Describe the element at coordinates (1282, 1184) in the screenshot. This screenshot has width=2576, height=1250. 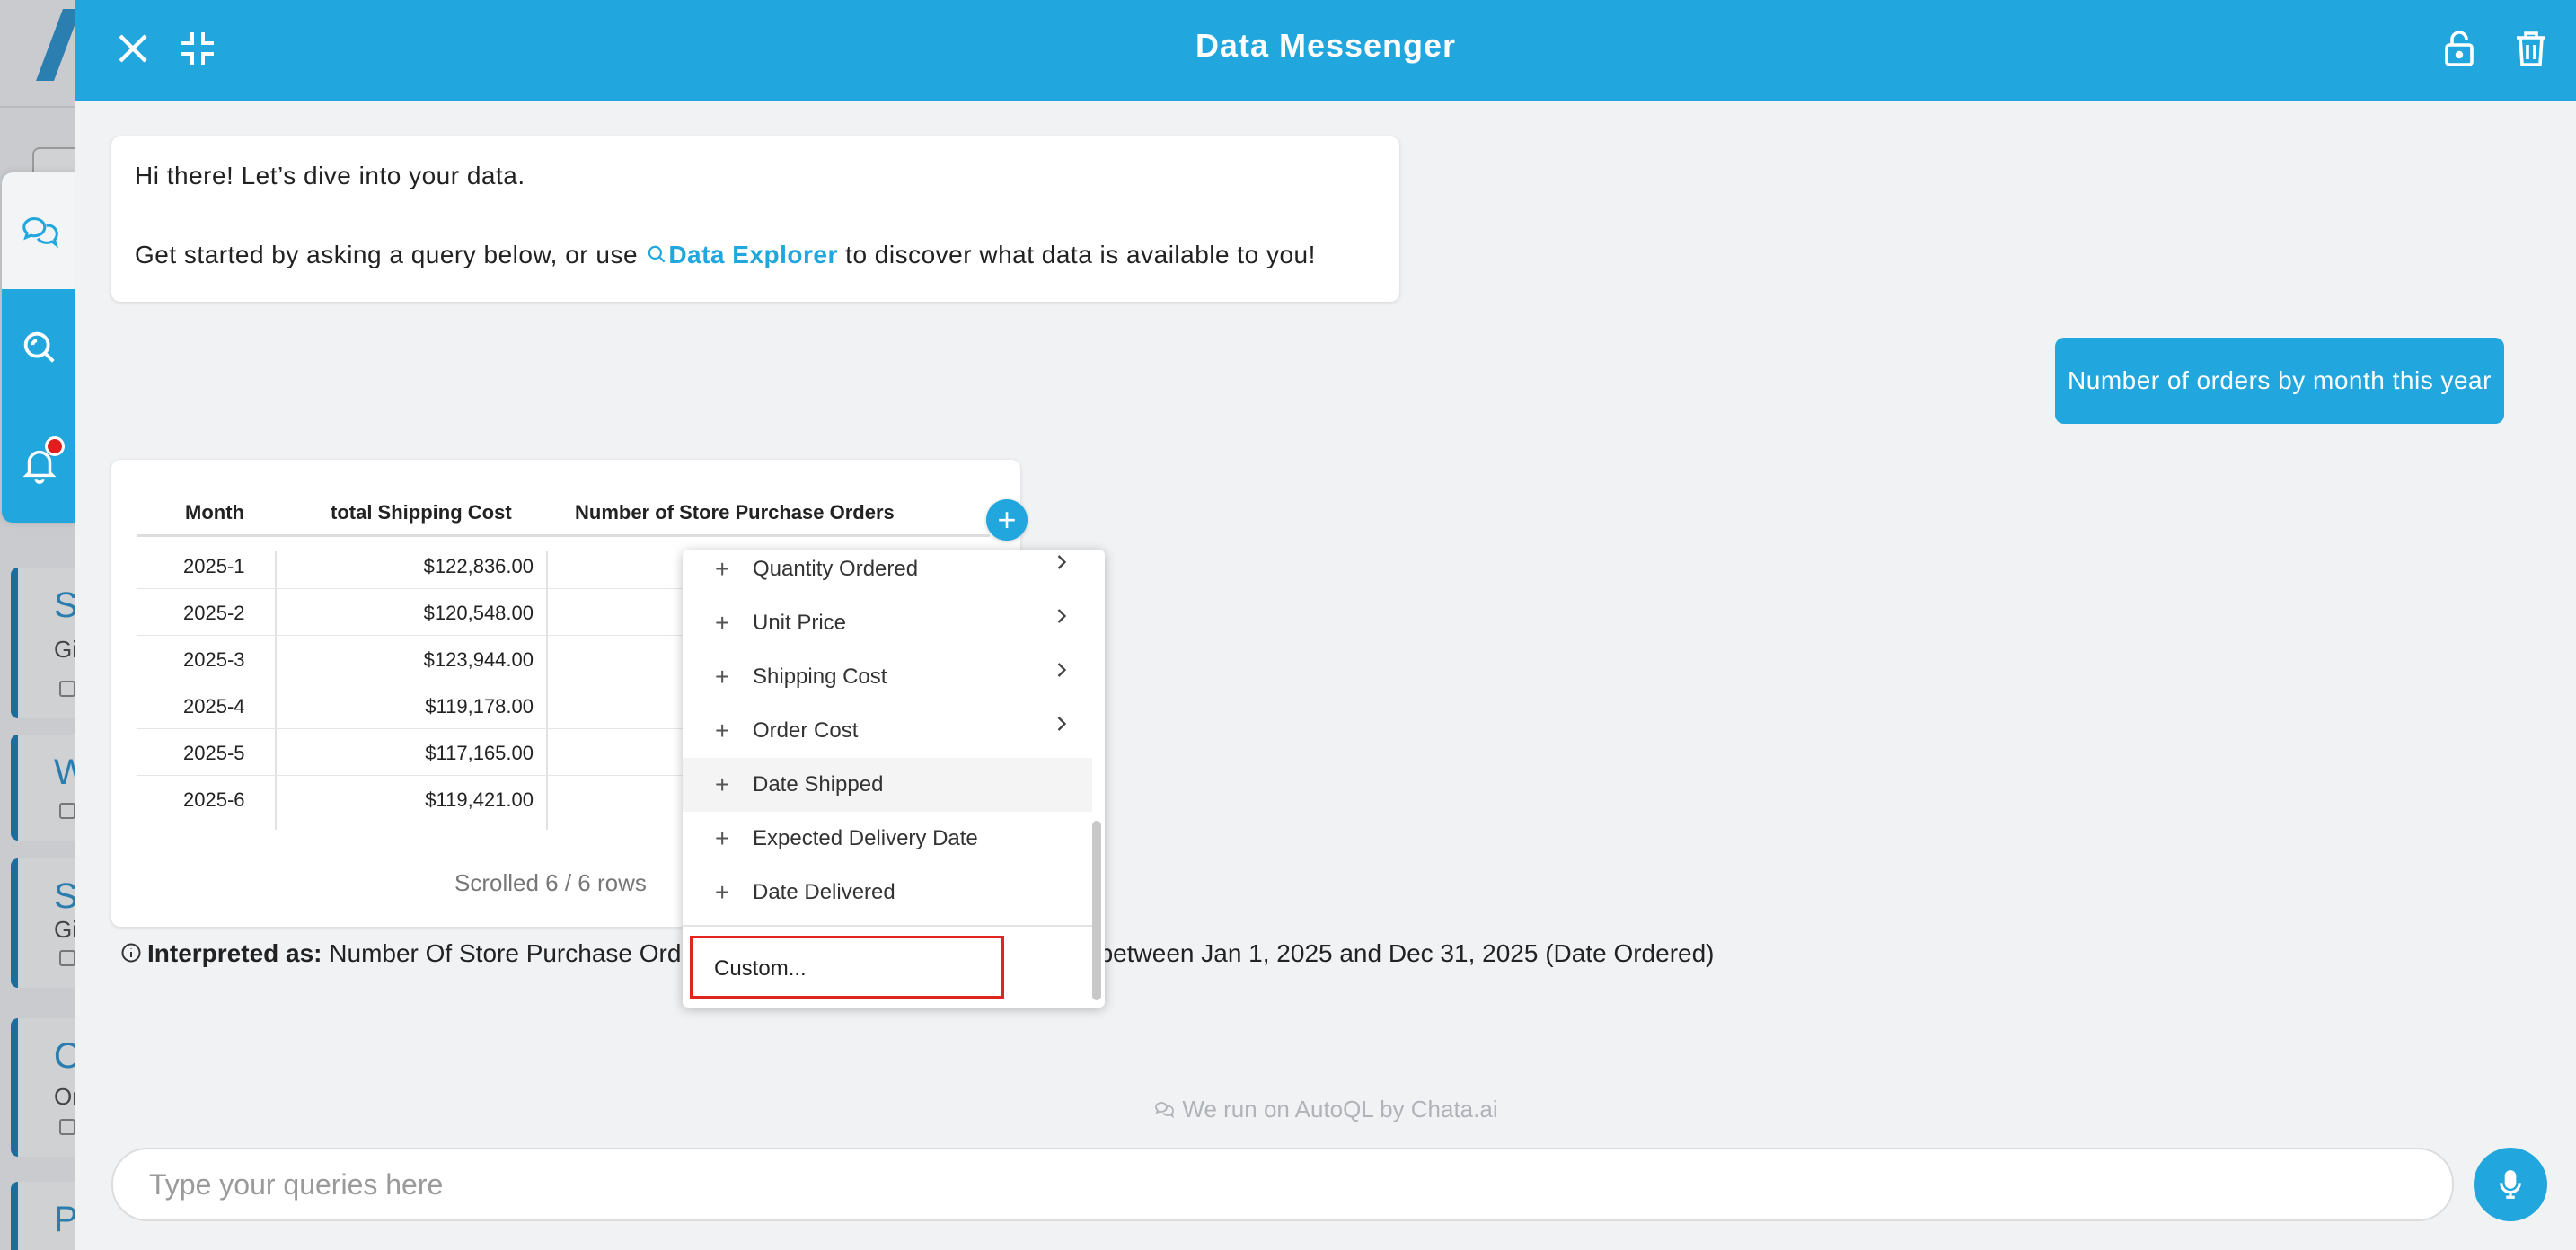
I see `query-input` at that location.